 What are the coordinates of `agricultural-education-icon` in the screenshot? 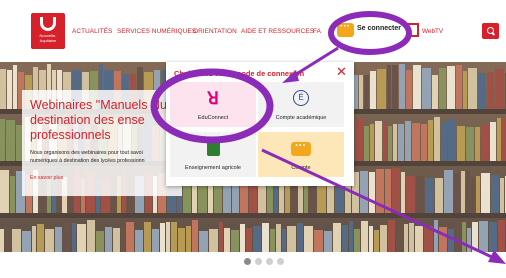 It's located at (213, 148).